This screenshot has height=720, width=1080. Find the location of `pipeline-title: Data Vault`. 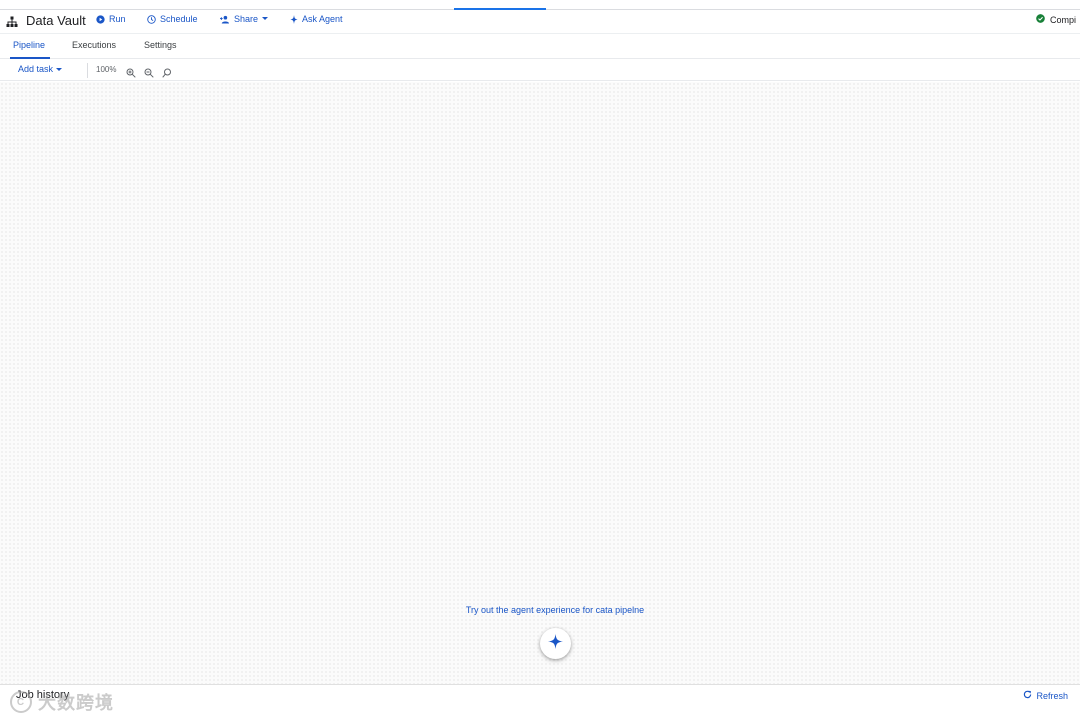

pipeline-title: Data Vault is located at coordinates (56, 20).